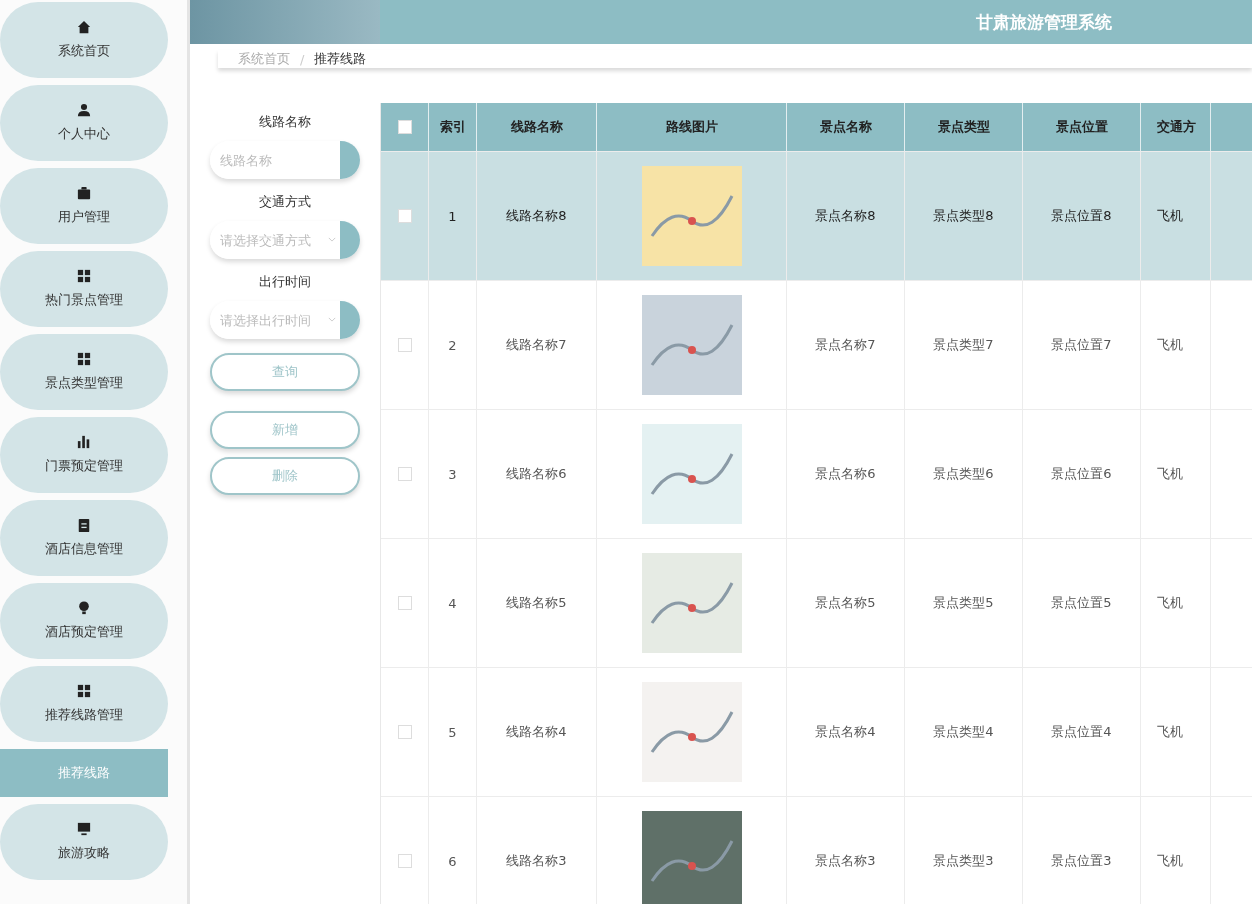  I want to click on table-cell: 线路名称3, so click(536, 861).